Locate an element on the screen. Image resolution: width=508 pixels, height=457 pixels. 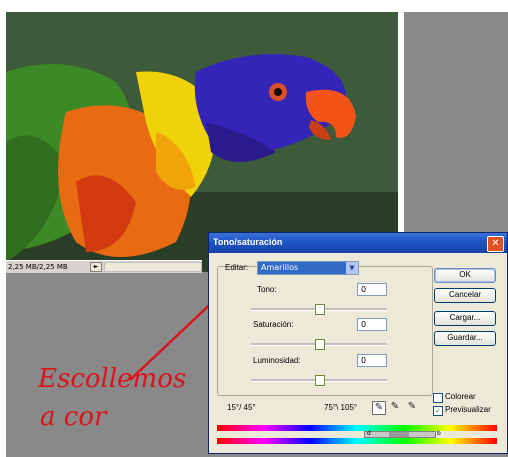
saturation-slider-thumb is located at coordinates (320, 344).